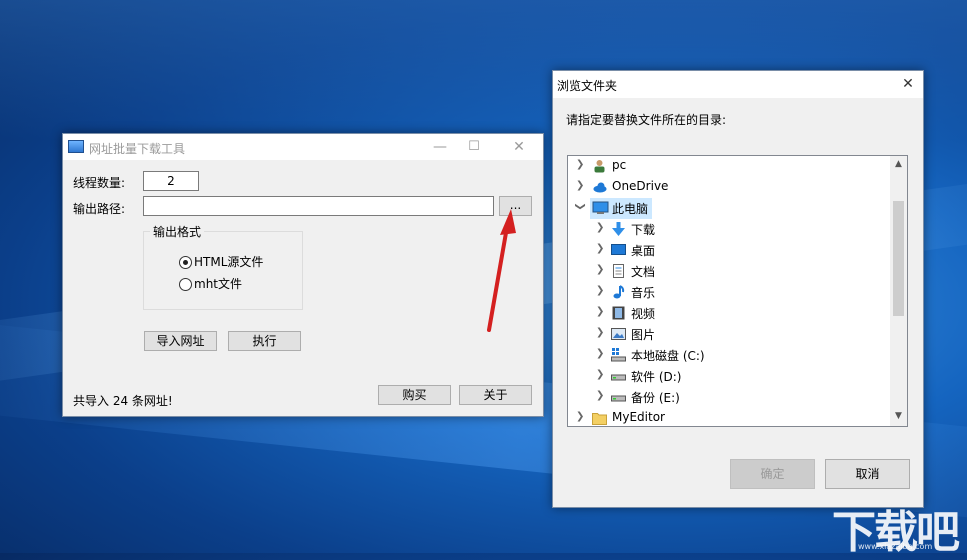 The image size is (967, 560). Describe the element at coordinates (867, 474) in the screenshot. I see `cancel-button: 取消` at that location.